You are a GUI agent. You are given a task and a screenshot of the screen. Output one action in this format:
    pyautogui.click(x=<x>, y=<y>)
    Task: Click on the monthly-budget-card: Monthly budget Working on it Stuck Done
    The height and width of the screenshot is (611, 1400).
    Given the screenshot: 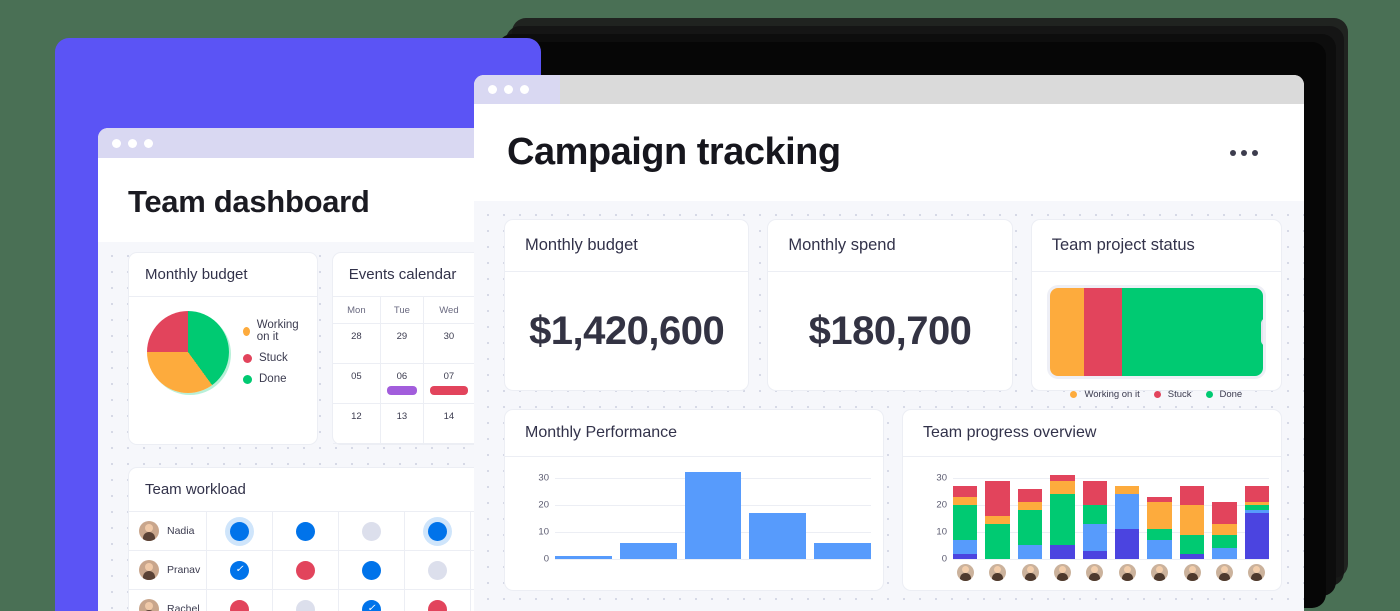 What is the action you would take?
    pyautogui.click(x=223, y=348)
    